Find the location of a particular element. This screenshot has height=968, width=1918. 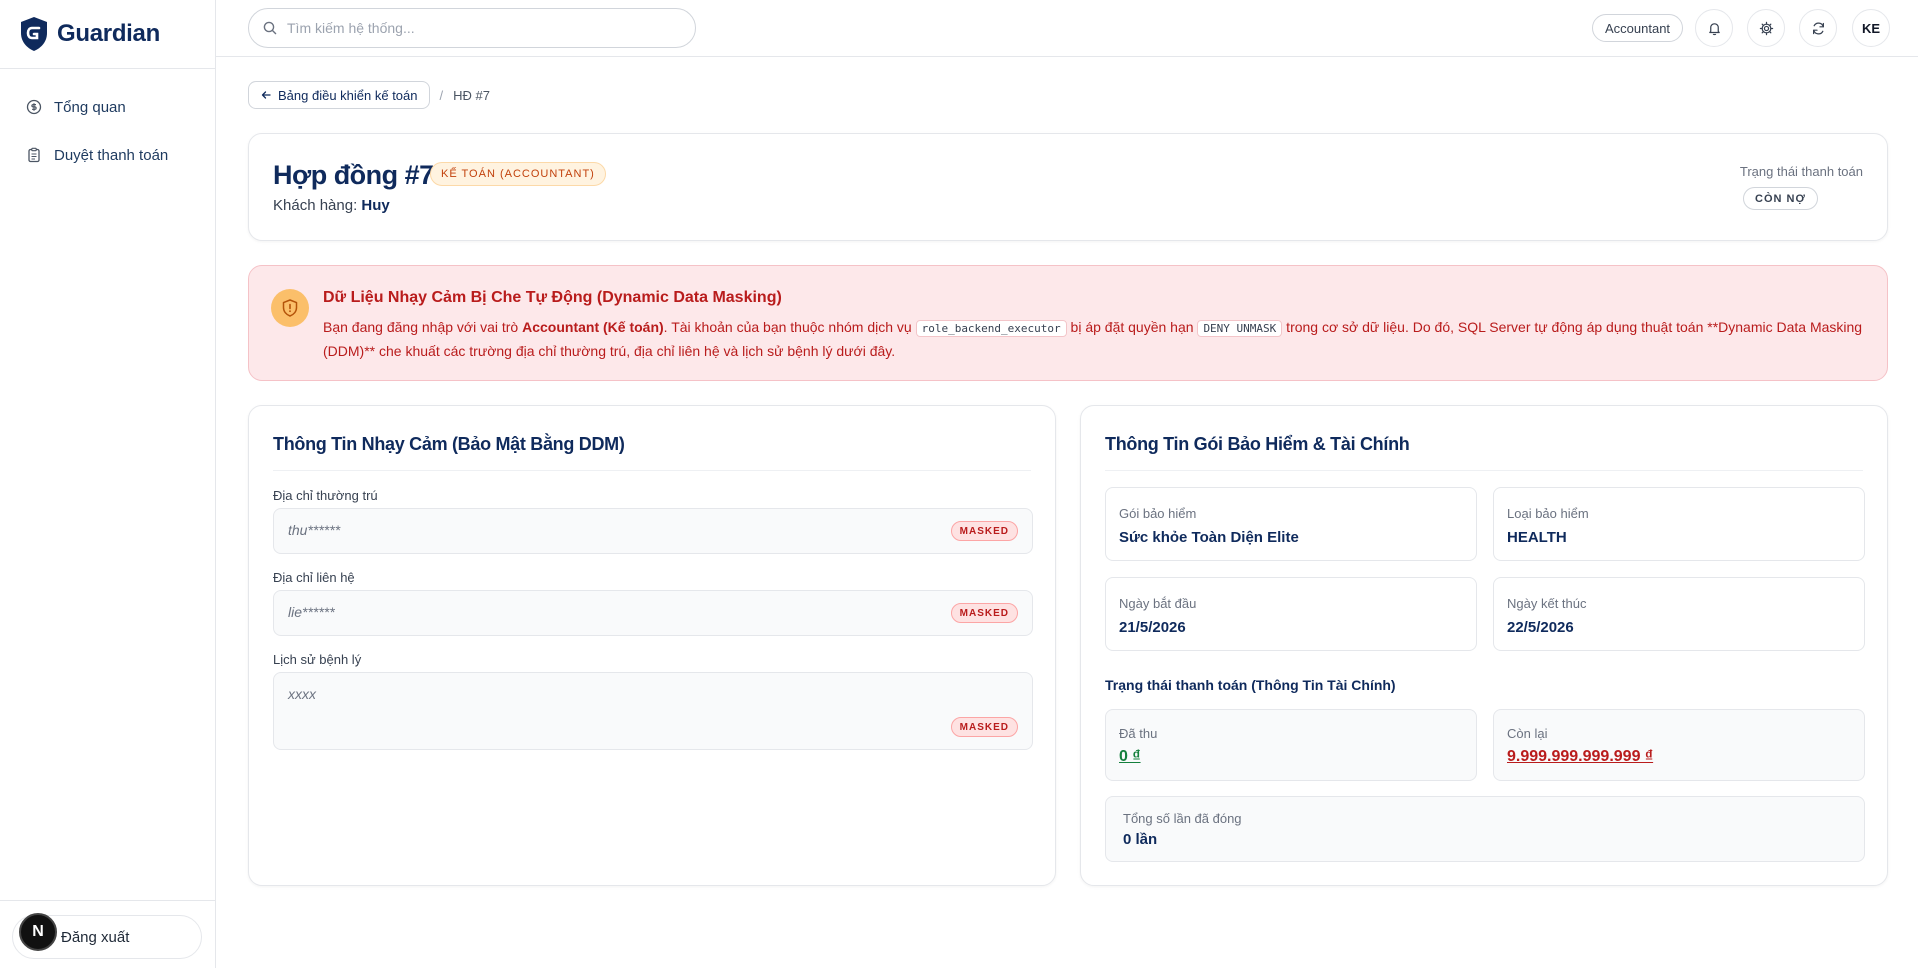

back-label: Bảng điều khiển kế toán is located at coordinates (348, 95).